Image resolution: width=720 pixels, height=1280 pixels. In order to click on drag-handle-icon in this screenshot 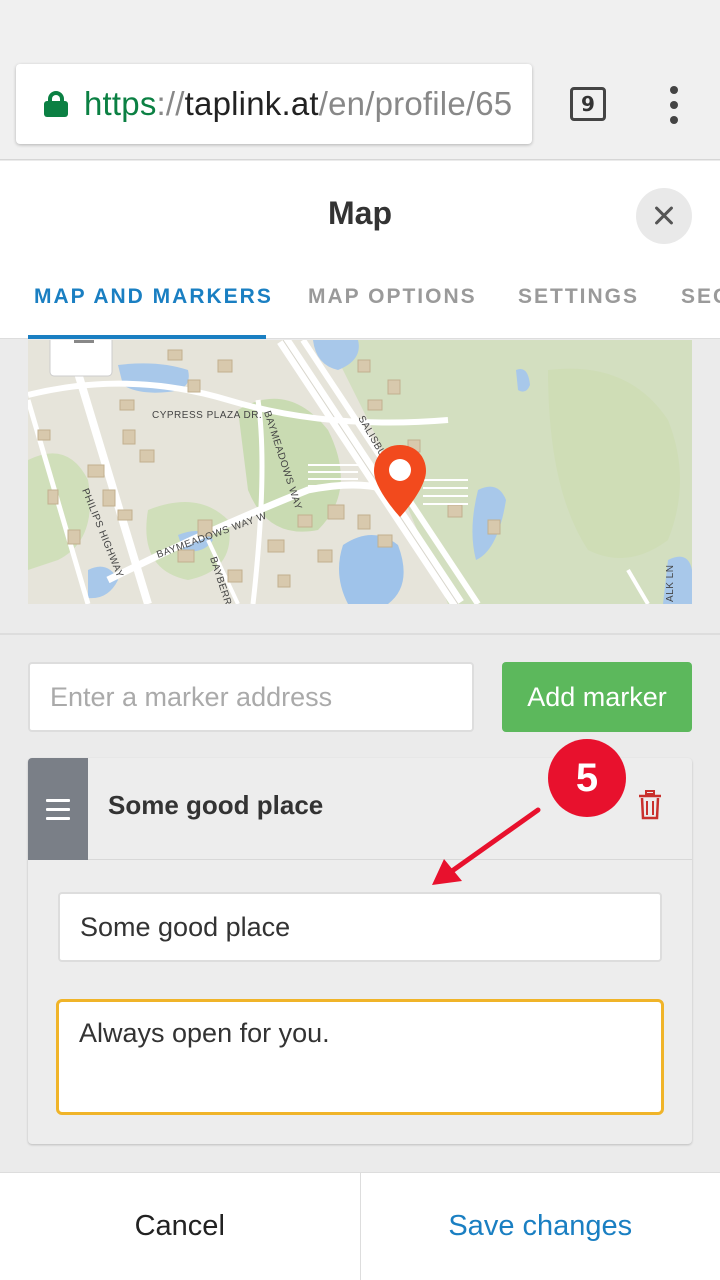, I will do `click(58, 809)`.